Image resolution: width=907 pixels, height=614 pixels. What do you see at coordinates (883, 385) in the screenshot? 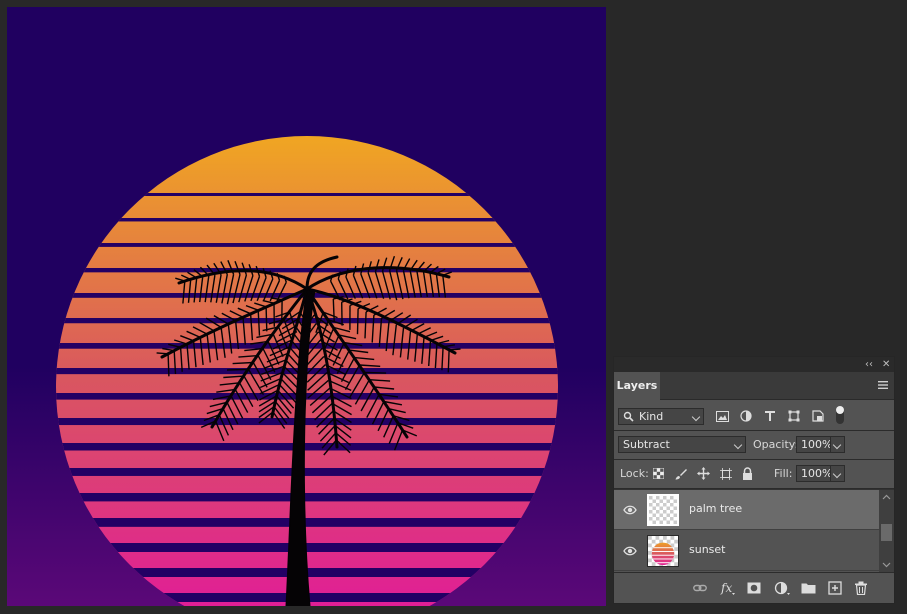
I see `panel-menu-icon` at bounding box center [883, 385].